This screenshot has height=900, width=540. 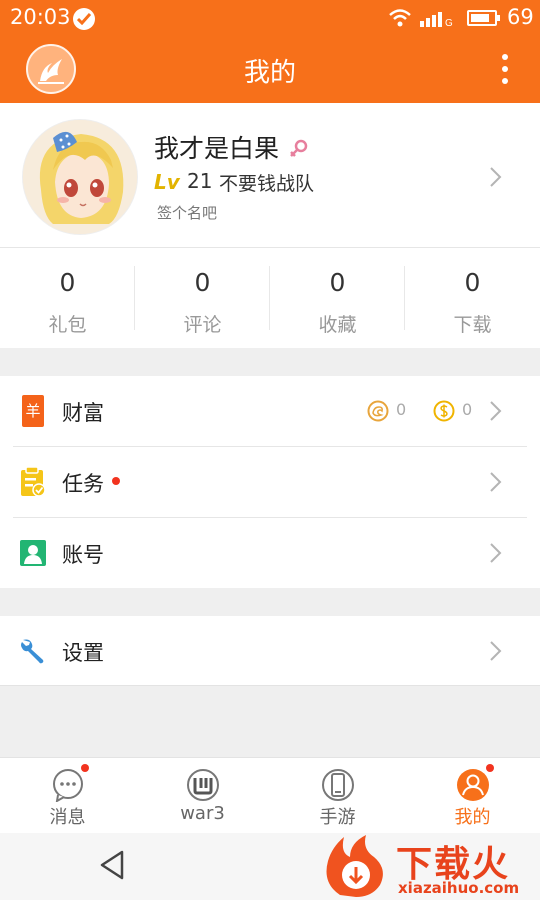 I want to click on menu-label: 账号, so click(x=83, y=555).